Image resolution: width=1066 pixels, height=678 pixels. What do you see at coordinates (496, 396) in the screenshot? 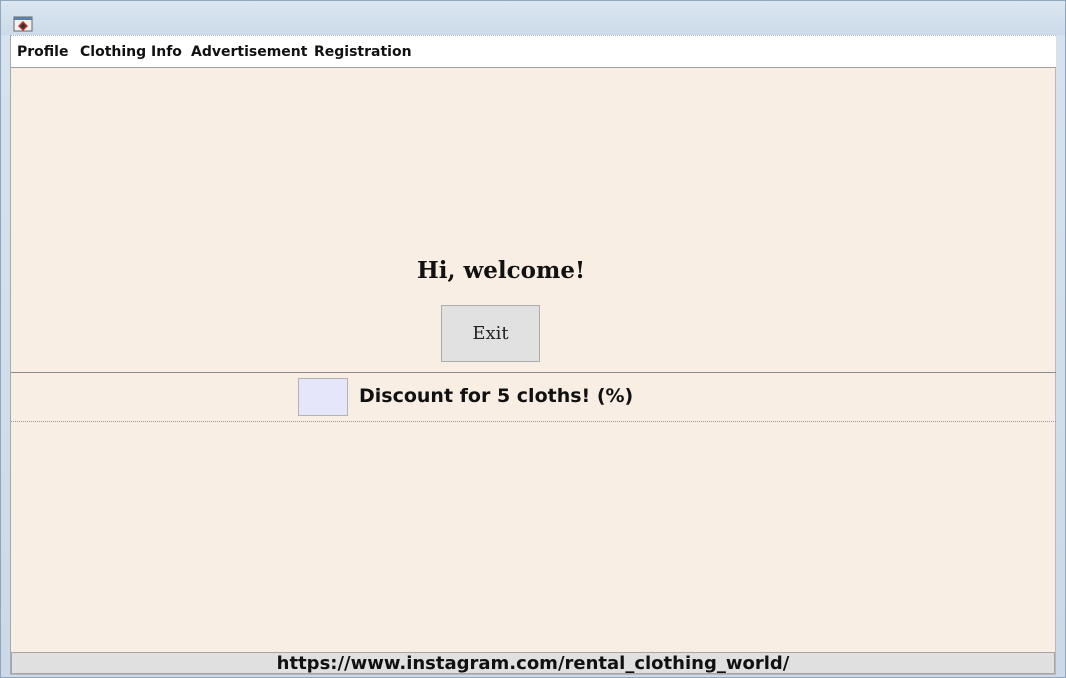
I see `discount-label: Discount for 5 cloths! (%)` at bounding box center [496, 396].